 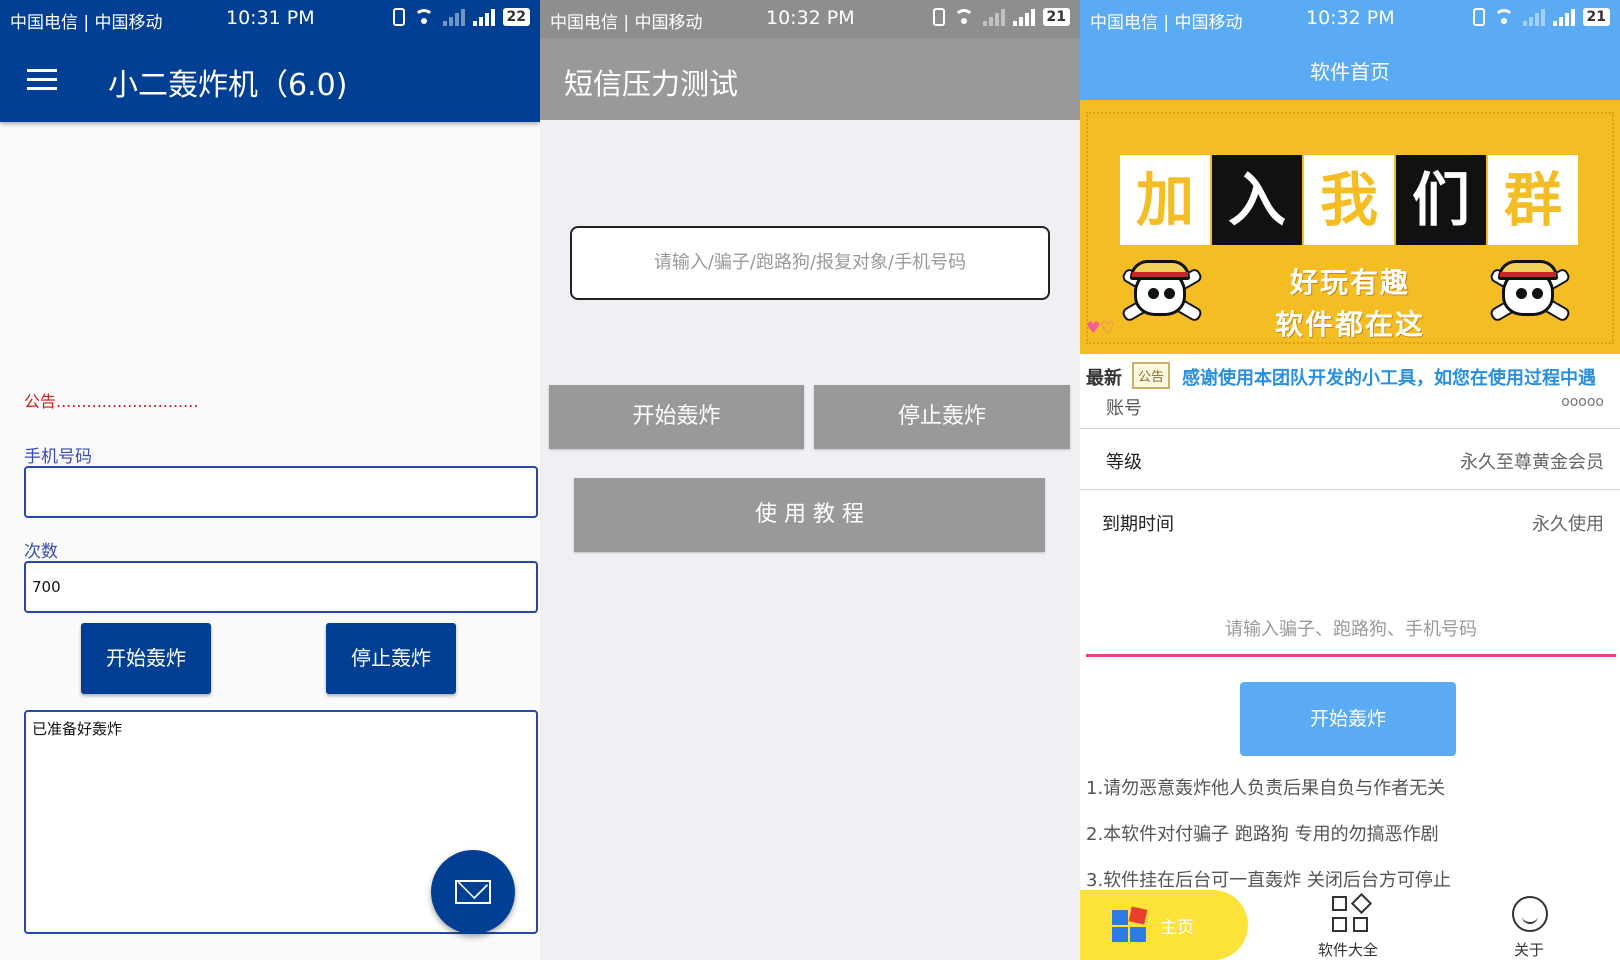 I want to click on banner-word: 们, so click(x=1441, y=200).